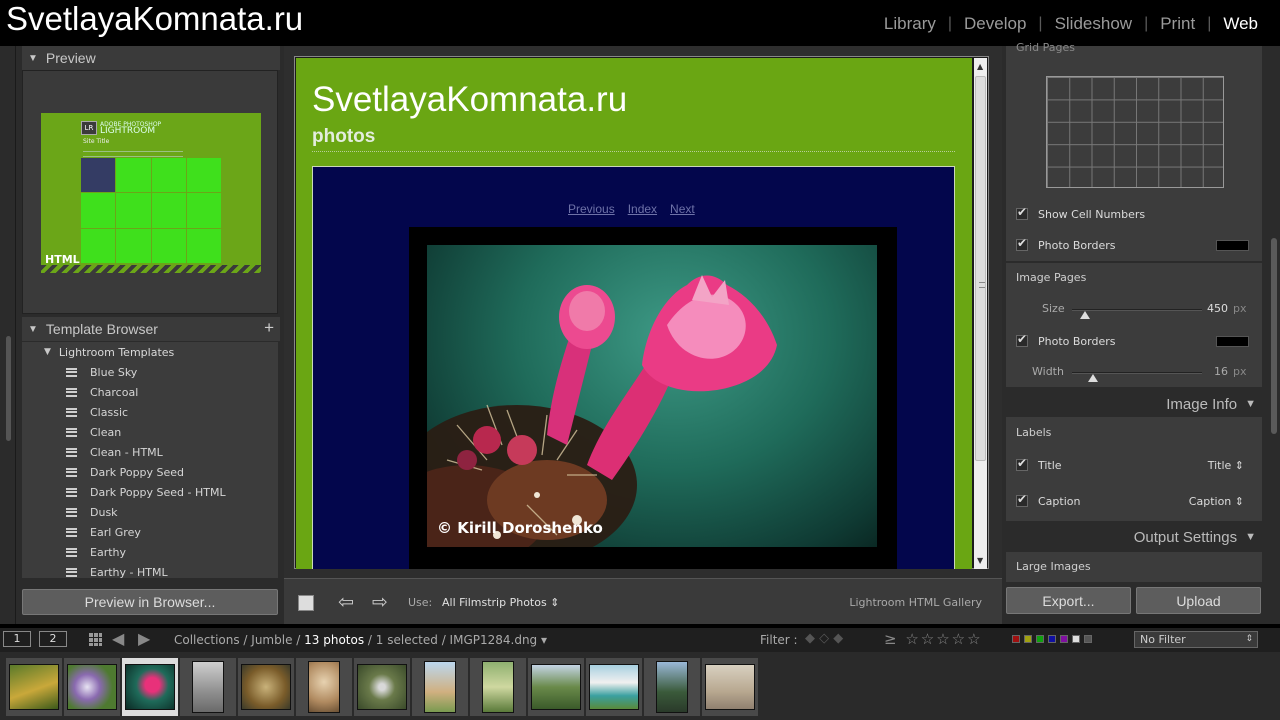 This screenshot has width=1280, height=720. What do you see at coordinates (151, 329) in the screenshot?
I see `template-browser-header: ▼ Template Browser +` at bounding box center [151, 329].